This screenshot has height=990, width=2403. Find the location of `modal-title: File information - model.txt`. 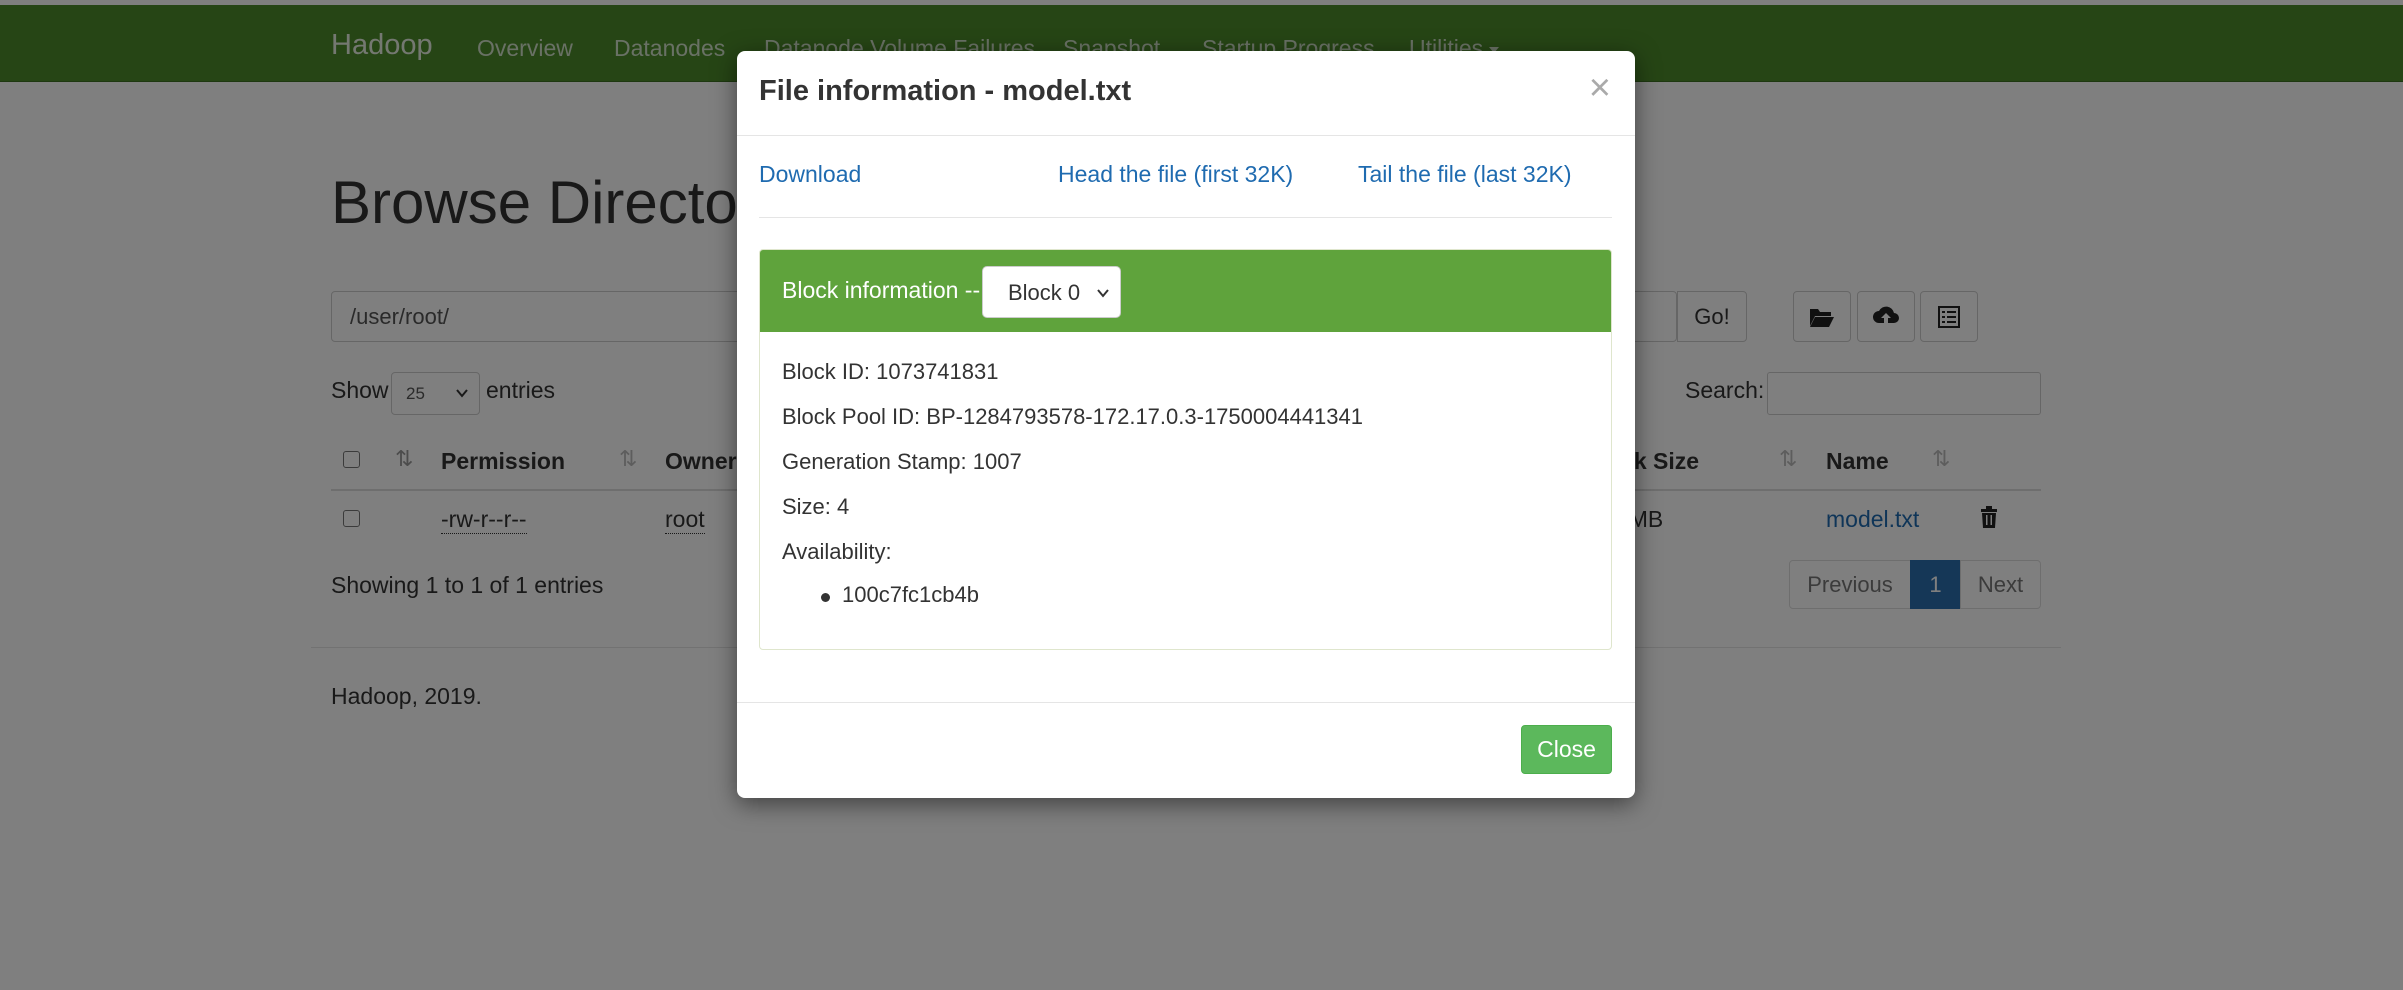

modal-title: File information - model.txt is located at coordinates (945, 91).